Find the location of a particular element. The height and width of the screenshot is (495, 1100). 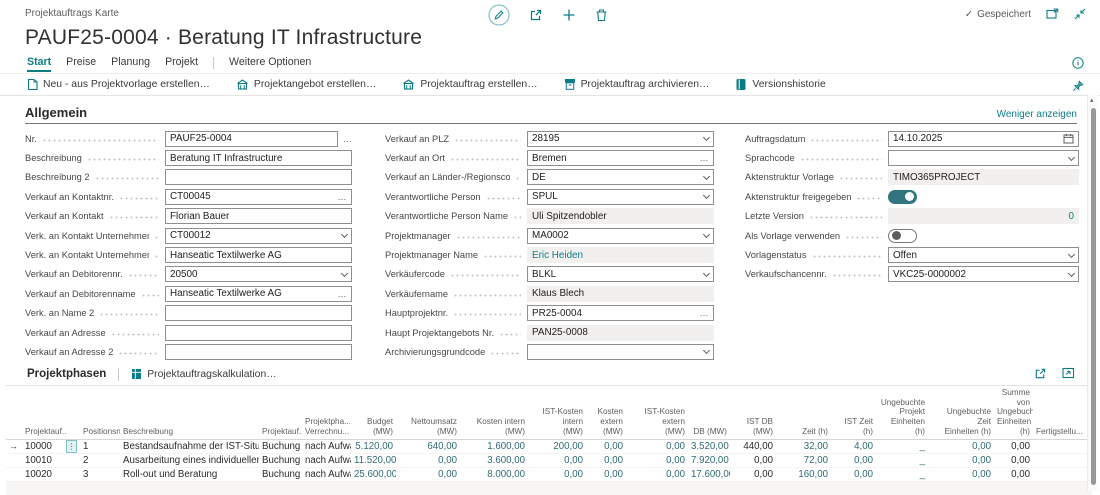

cell-summe-ungebuchte-einheiten: 0,00 is located at coordinates (1013, 460).